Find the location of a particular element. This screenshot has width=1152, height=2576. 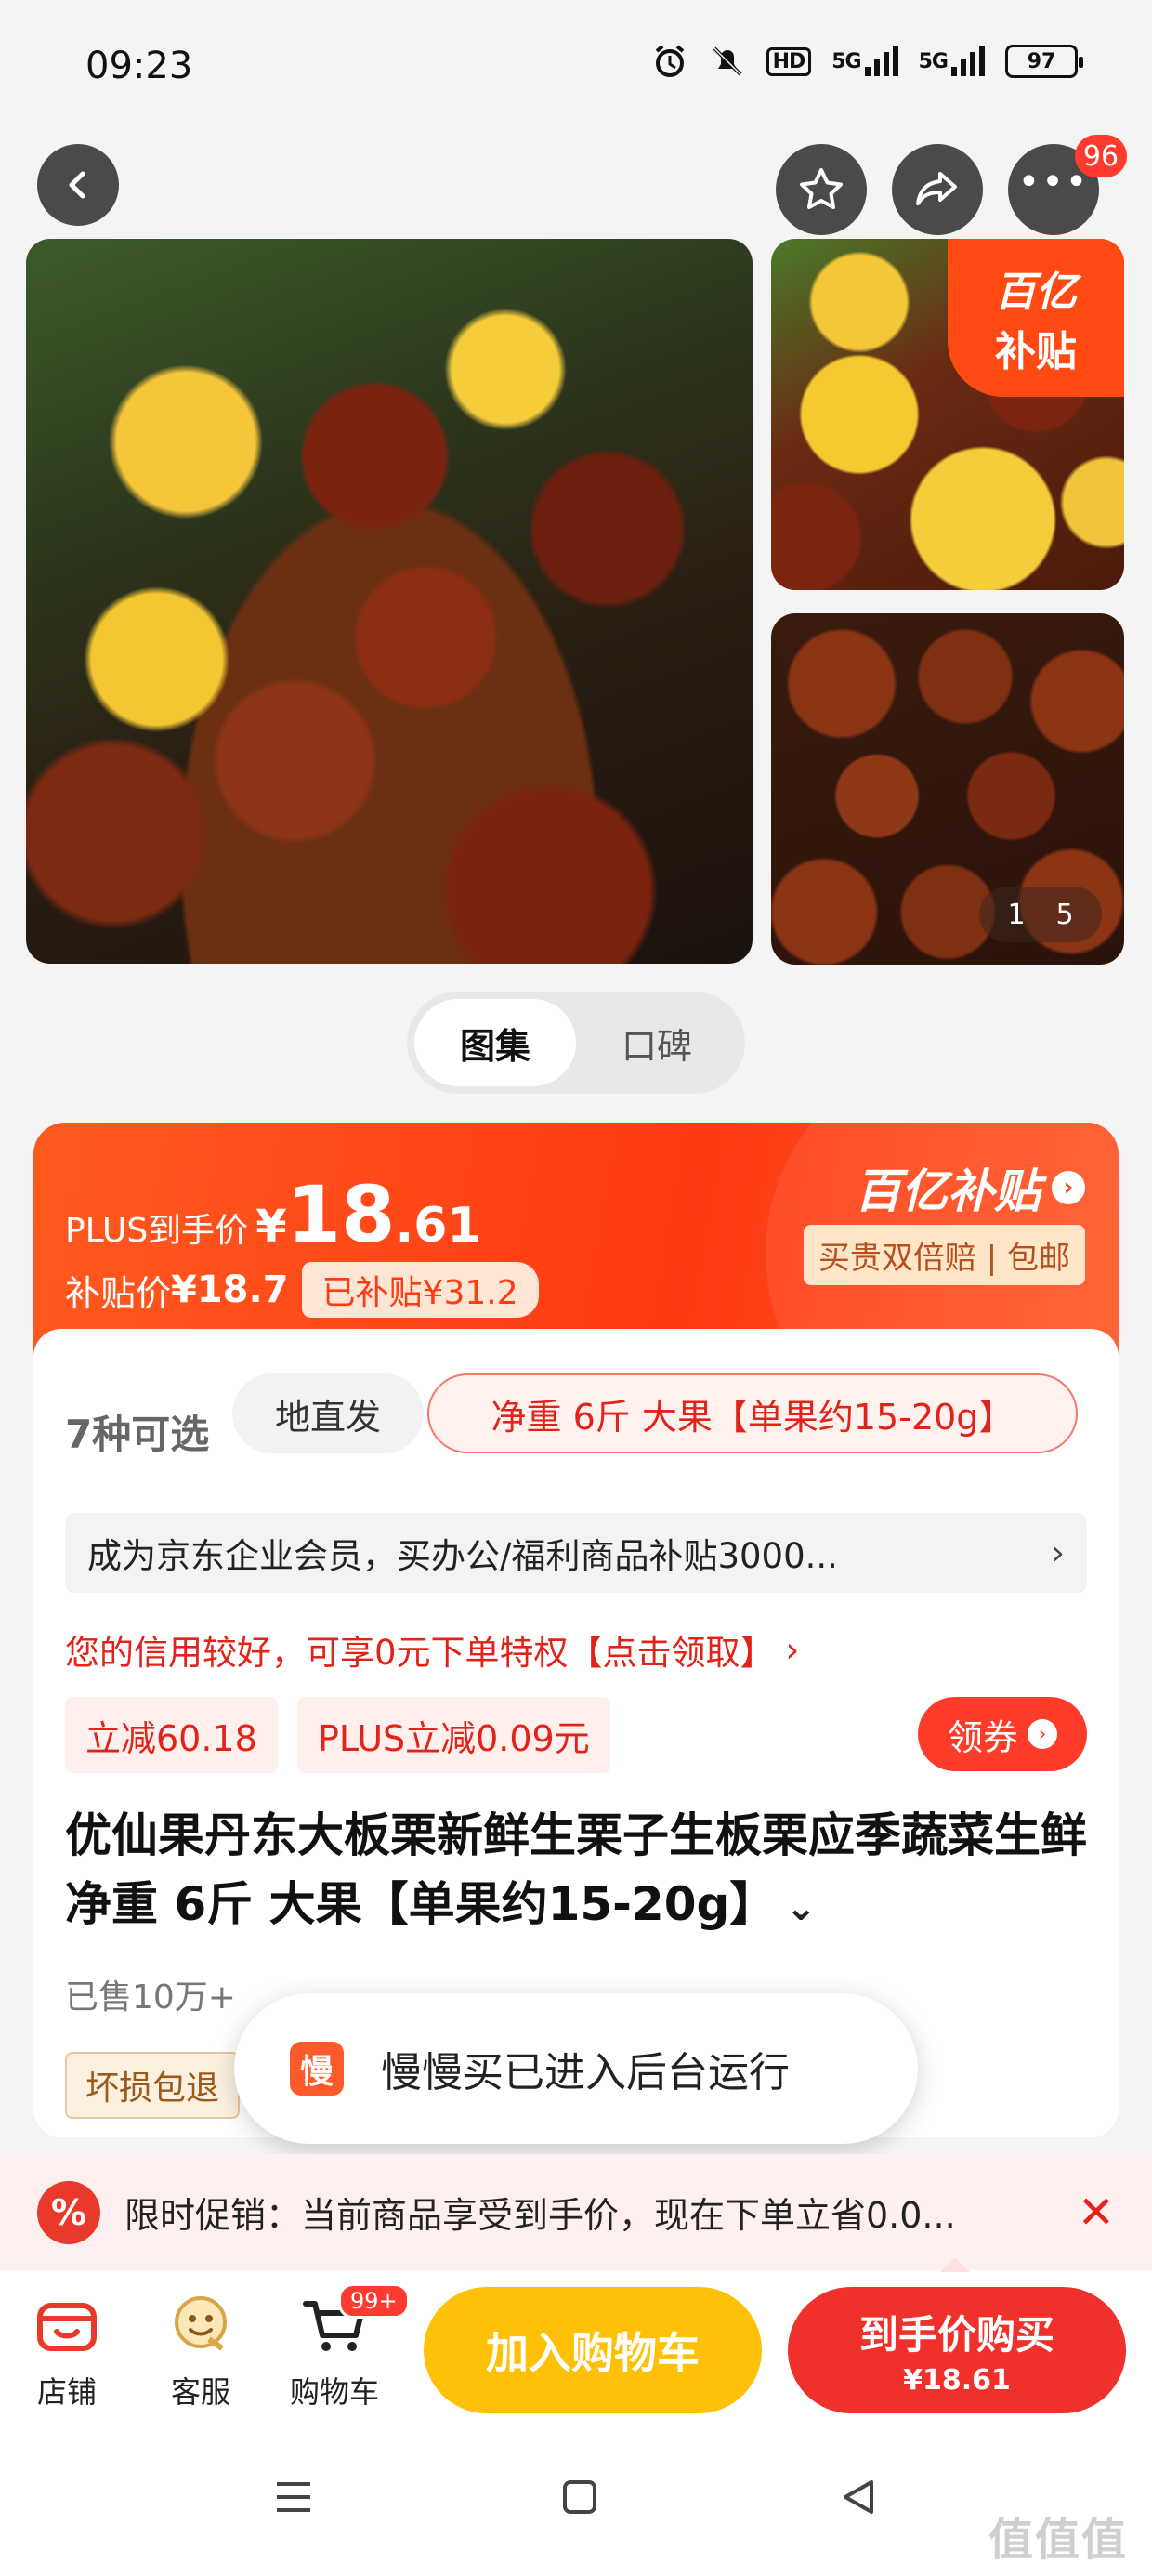

percent-icon: % is located at coordinates (68, 2212).